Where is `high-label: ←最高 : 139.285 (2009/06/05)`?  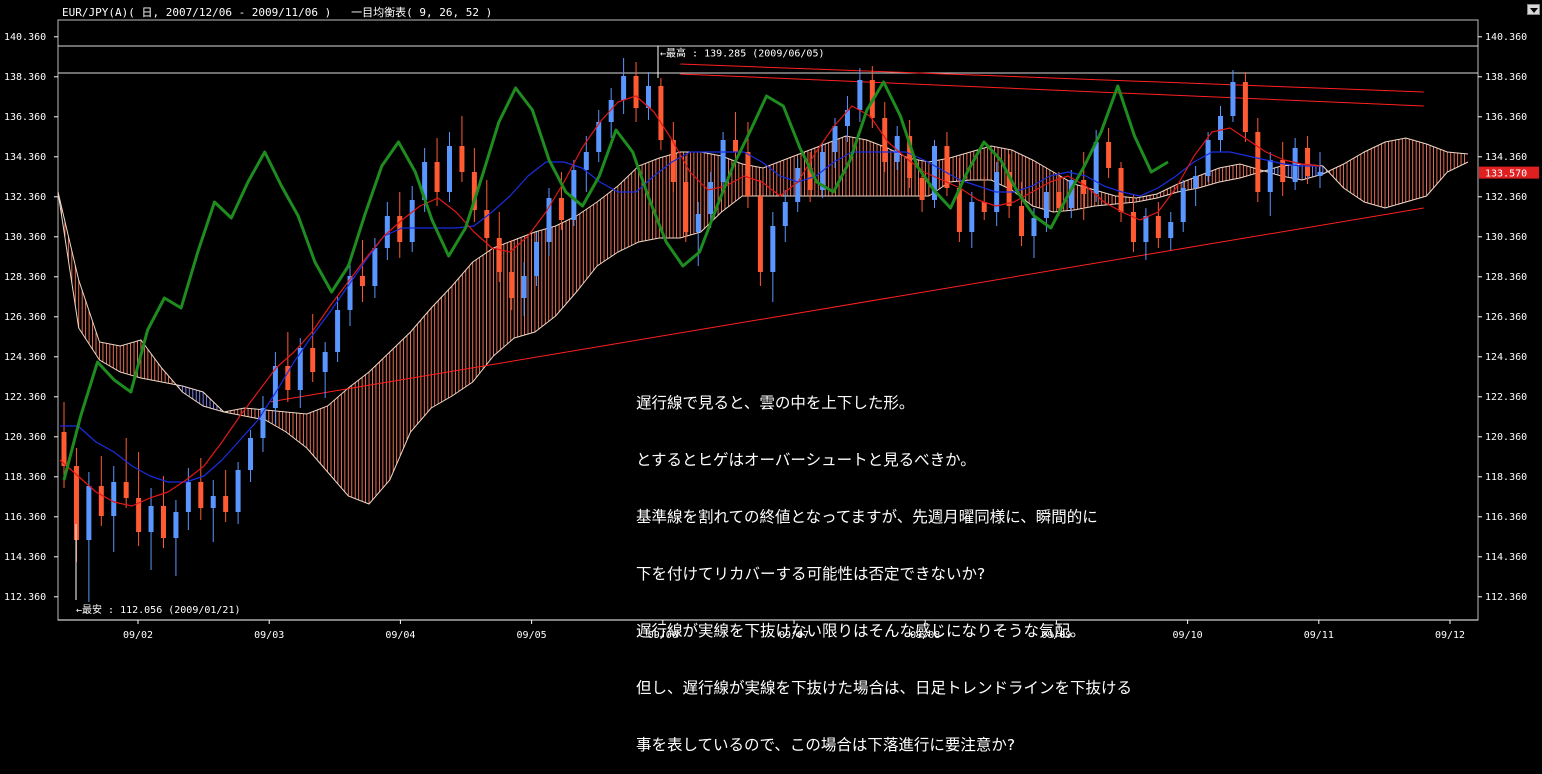
high-label: ←最高 : 139.285 (2009/06/05) is located at coordinates (742, 52).